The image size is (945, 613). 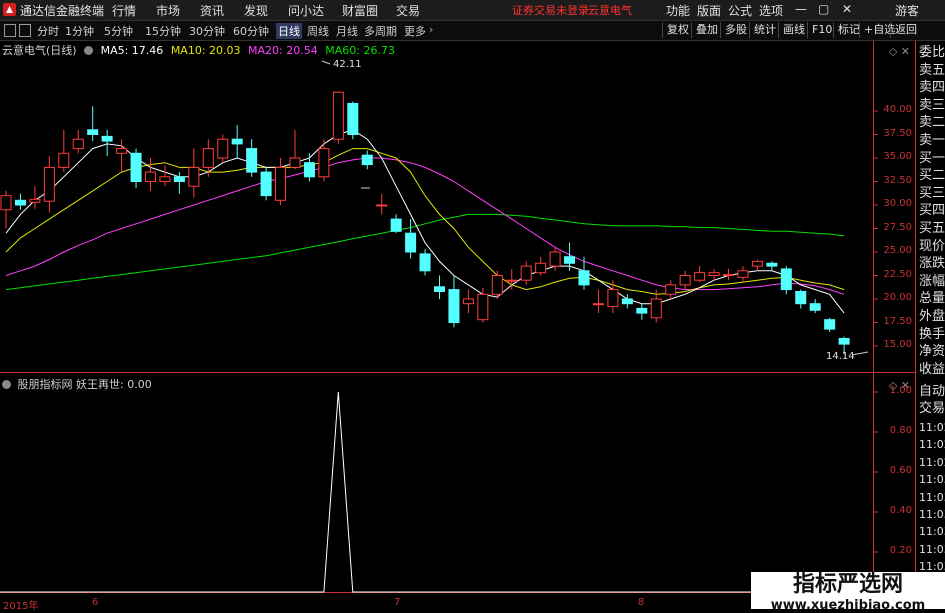 I want to click on y-tick-label: 40.00, so click(x=897, y=109).